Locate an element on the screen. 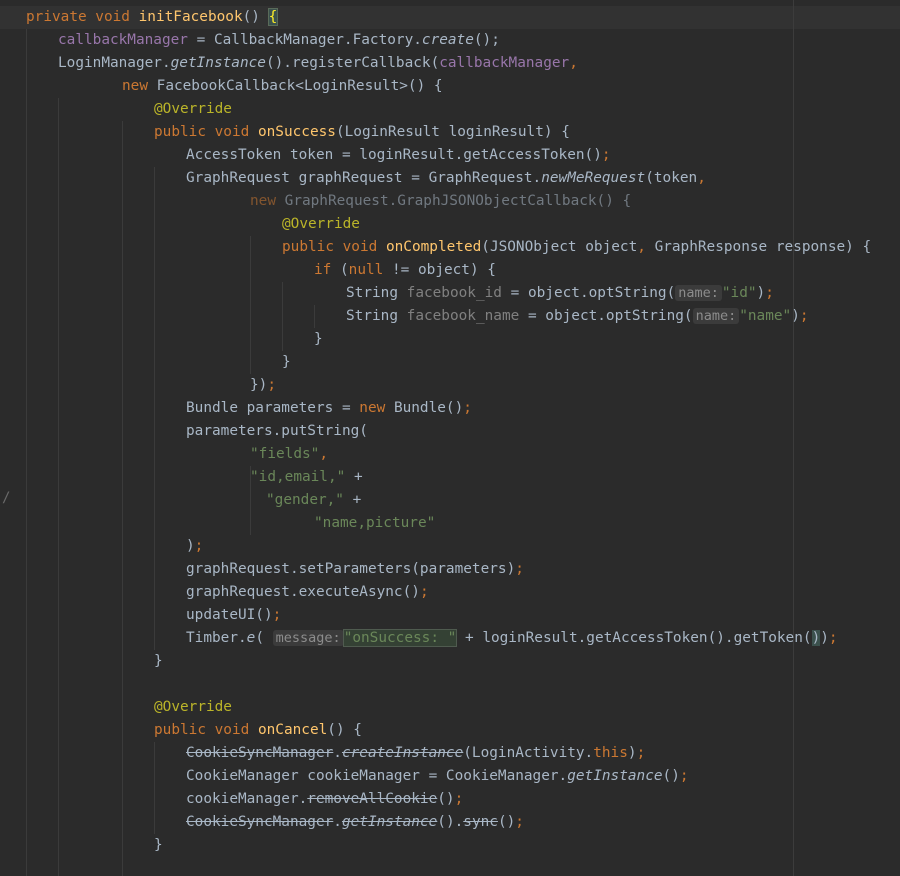 This screenshot has width=900, height=876. code-token: "id" is located at coordinates (739, 293).